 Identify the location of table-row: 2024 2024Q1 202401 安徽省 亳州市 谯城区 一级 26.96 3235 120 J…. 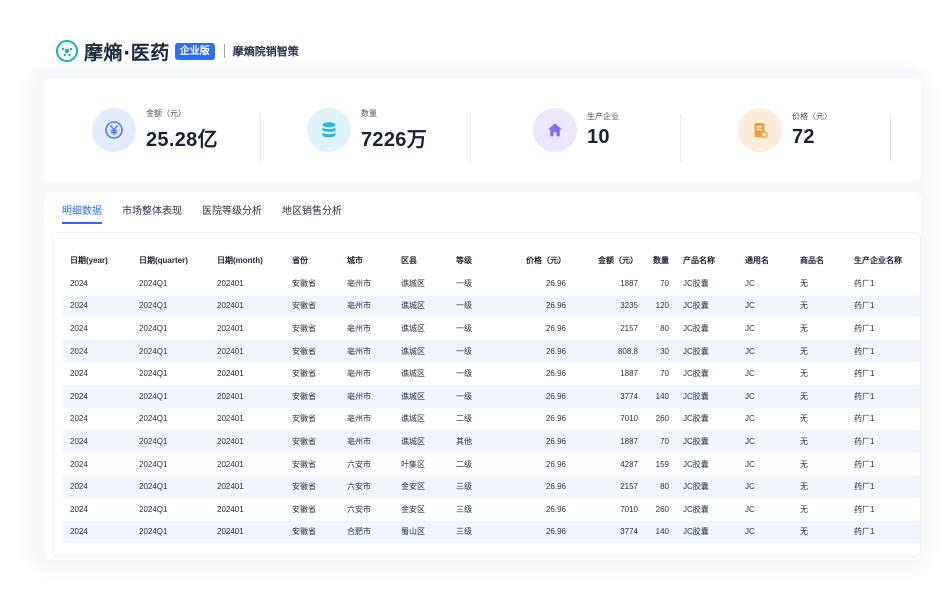
(491, 306).